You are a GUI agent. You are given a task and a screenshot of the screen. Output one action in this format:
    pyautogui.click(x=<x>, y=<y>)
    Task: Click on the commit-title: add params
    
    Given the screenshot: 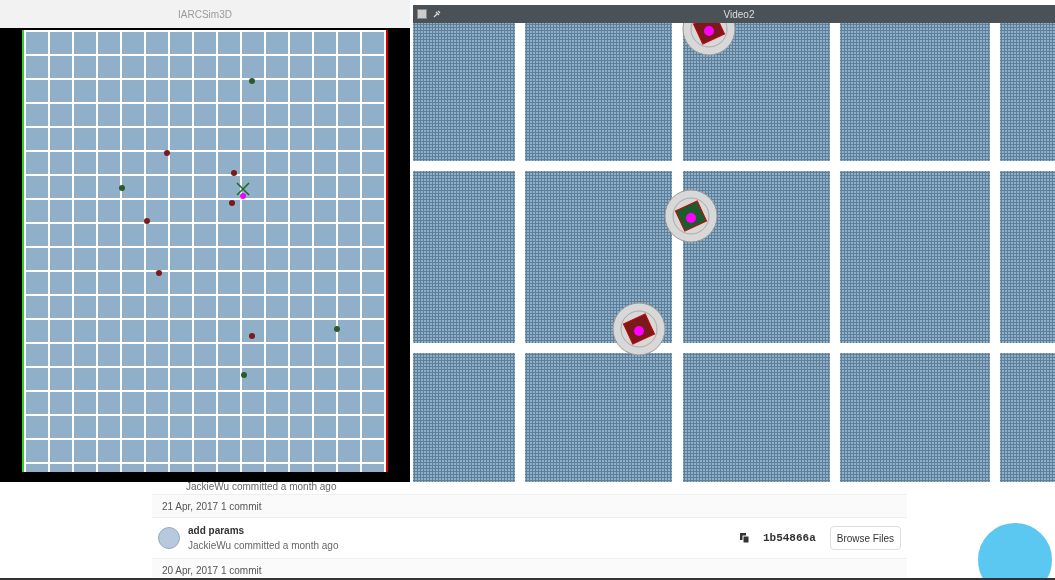 What is the action you would take?
    pyautogui.click(x=460, y=530)
    